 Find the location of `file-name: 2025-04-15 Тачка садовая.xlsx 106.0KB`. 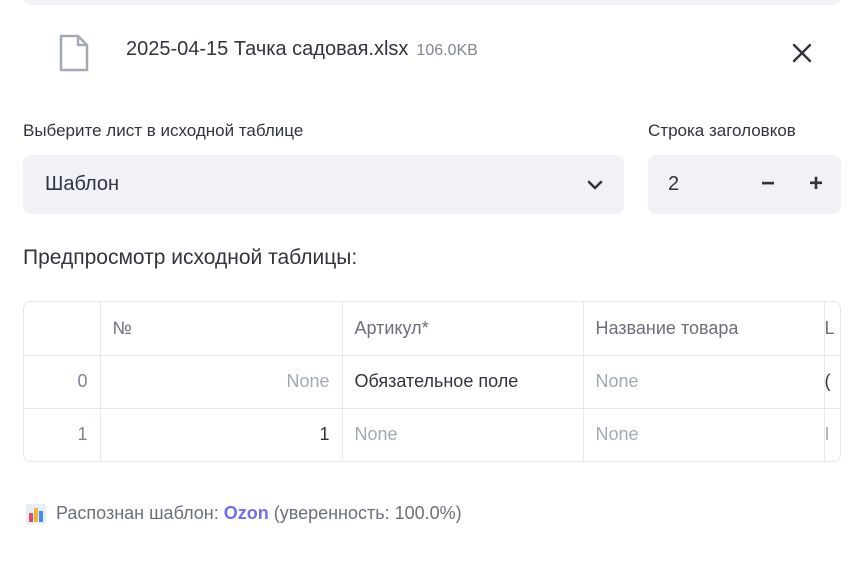

file-name: 2025-04-15 Тачка садовая.xlsx 106.0KB is located at coordinates (302, 49).